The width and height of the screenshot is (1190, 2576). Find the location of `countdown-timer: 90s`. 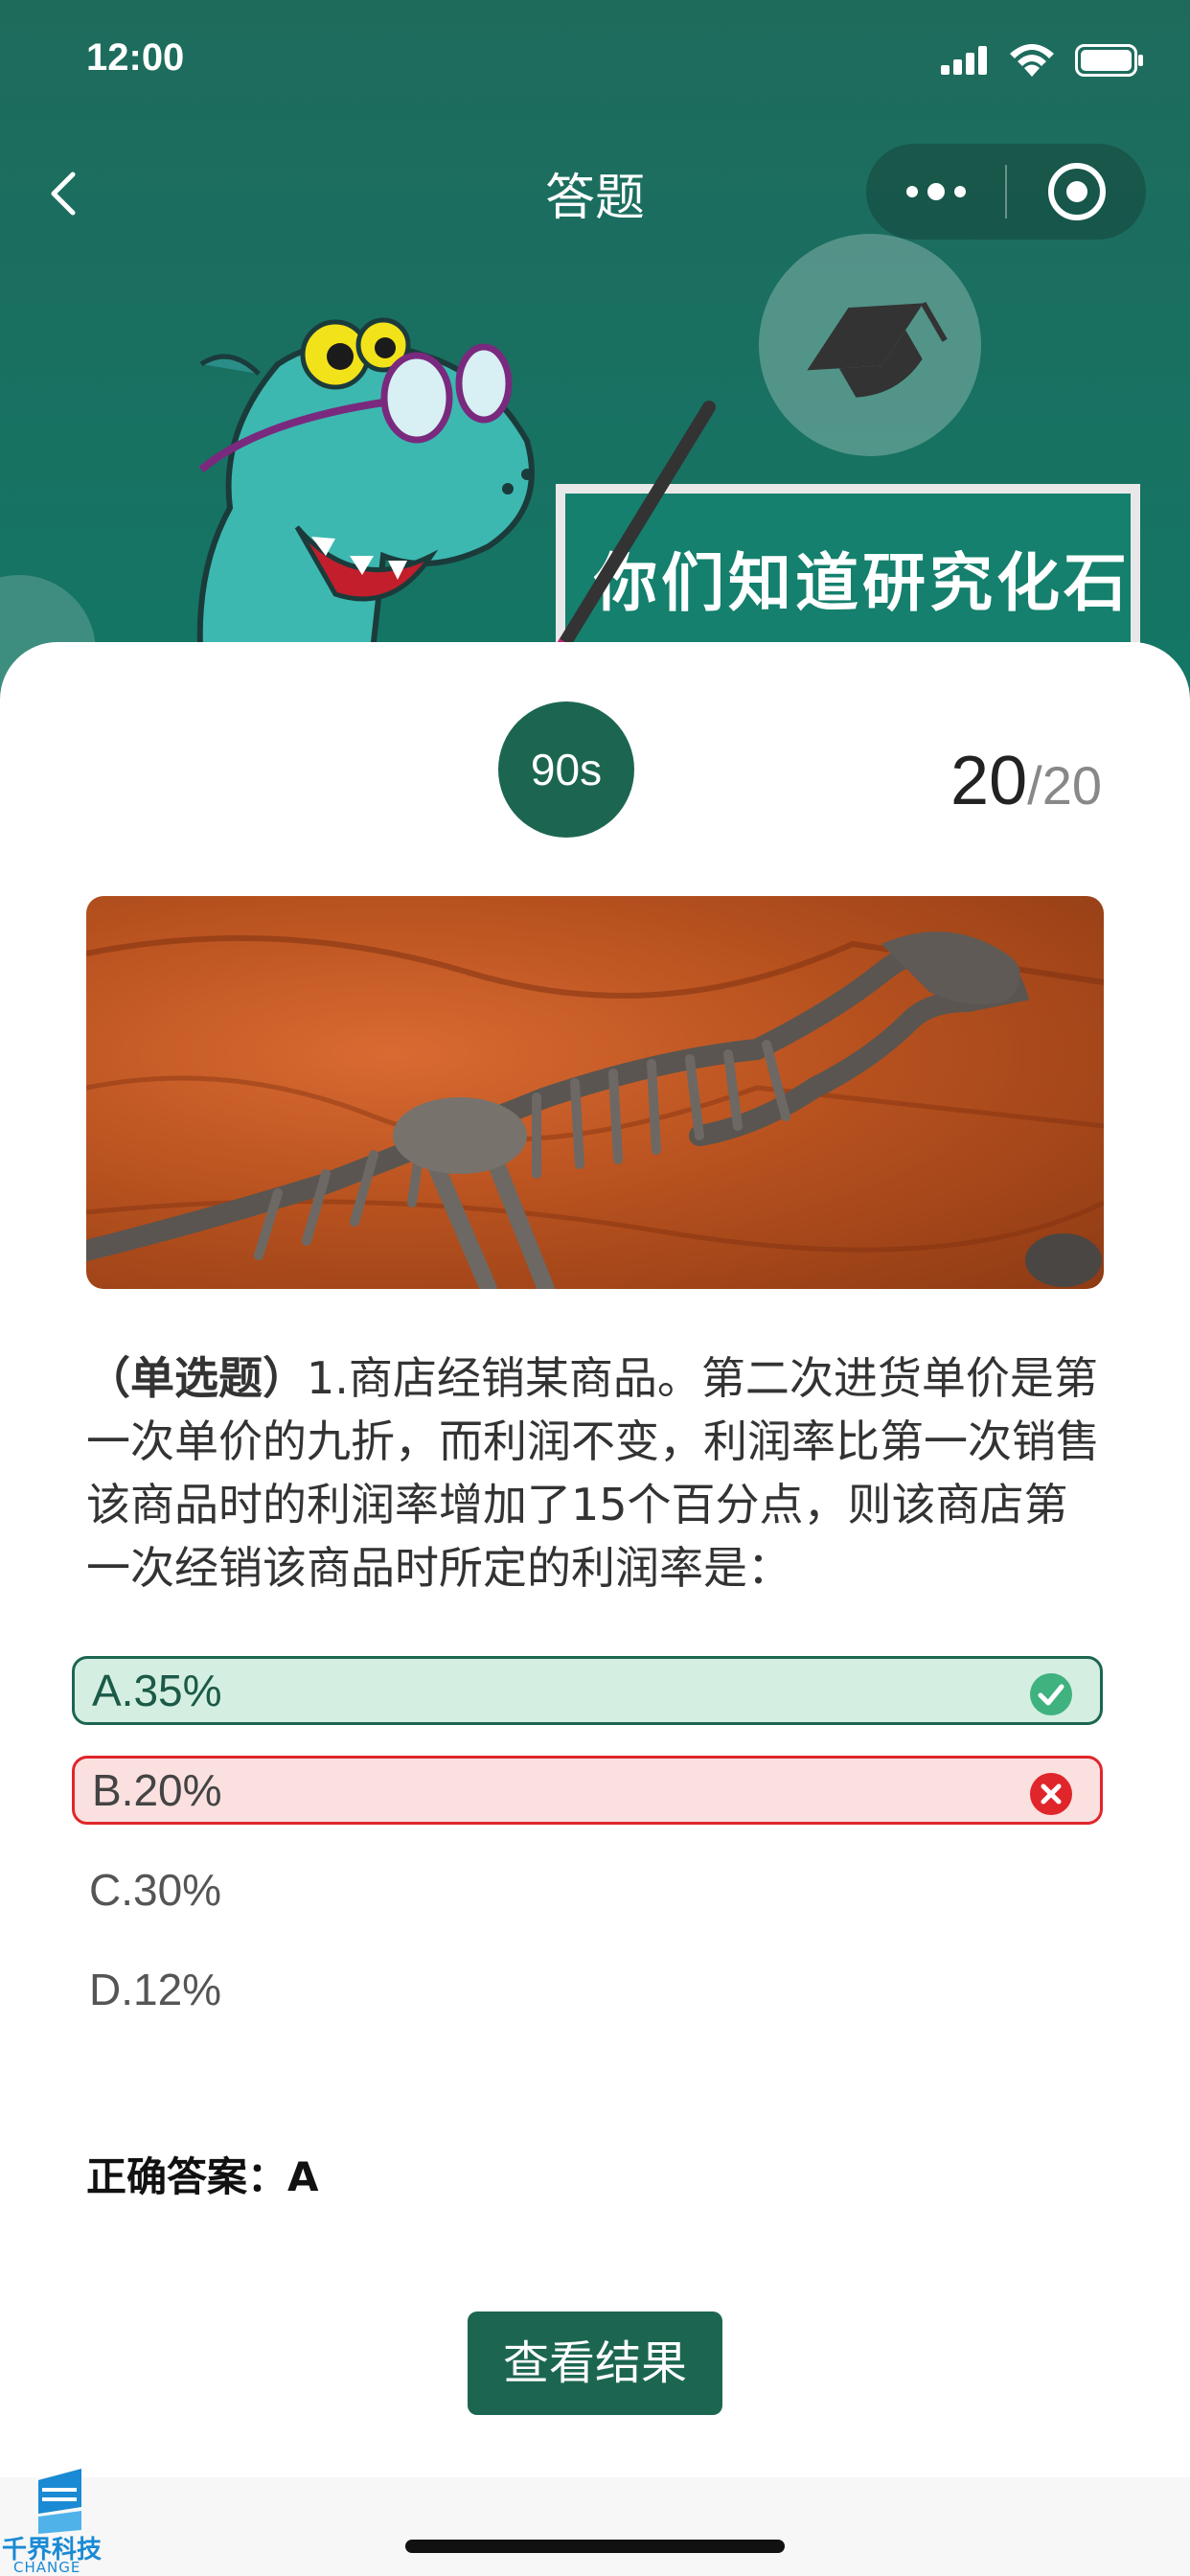

countdown-timer: 90s is located at coordinates (566, 770).